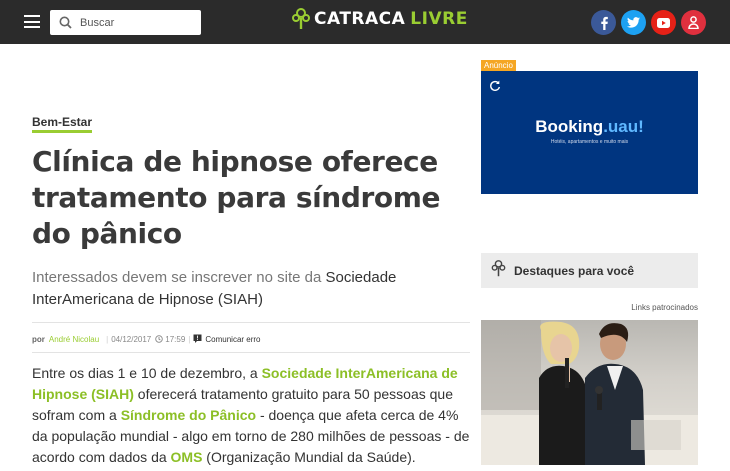 This screenshot has height=471, width=730. I want to click on refresh-icon, so click(495, 88).